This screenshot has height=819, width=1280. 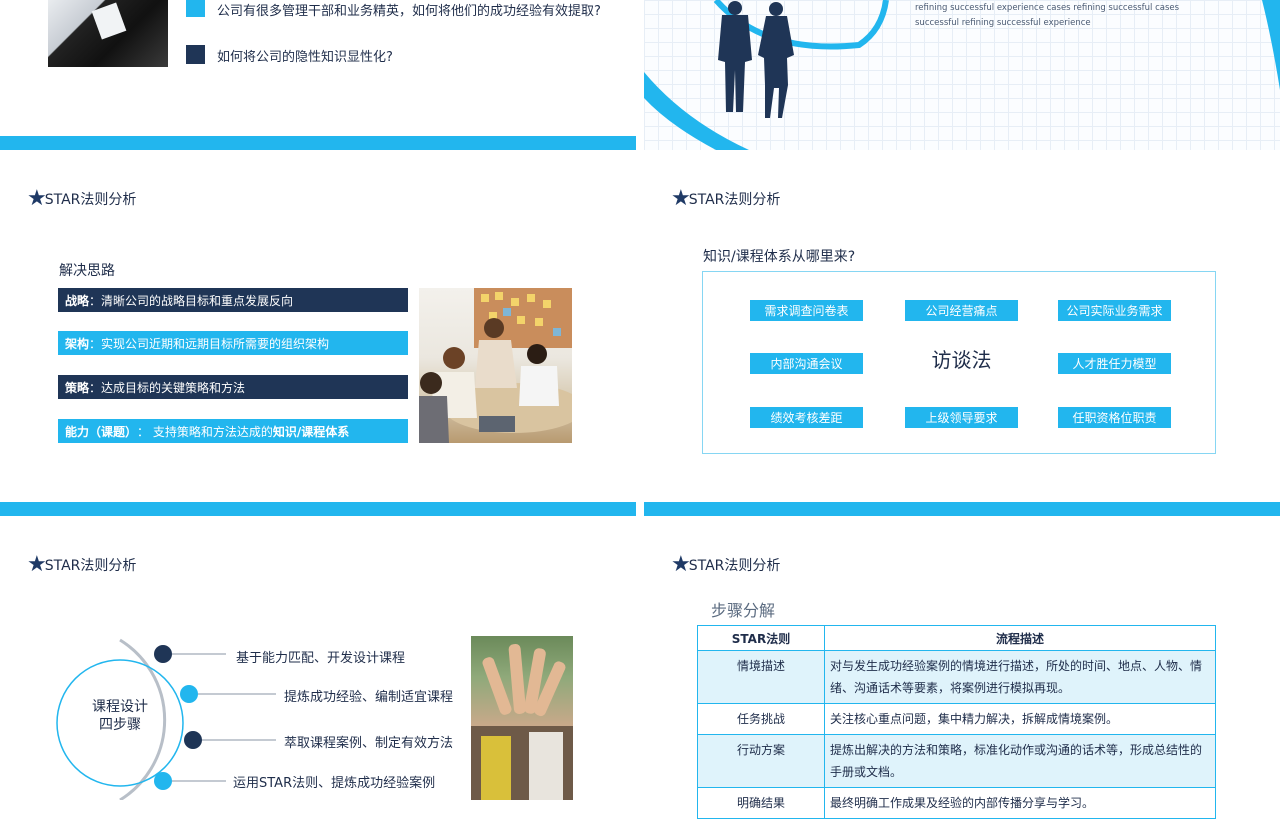 What do you see at coordinates (1020, 638) in the screenshot?
I see `table-header: 流程描述` at bounding box center [1020, 638].